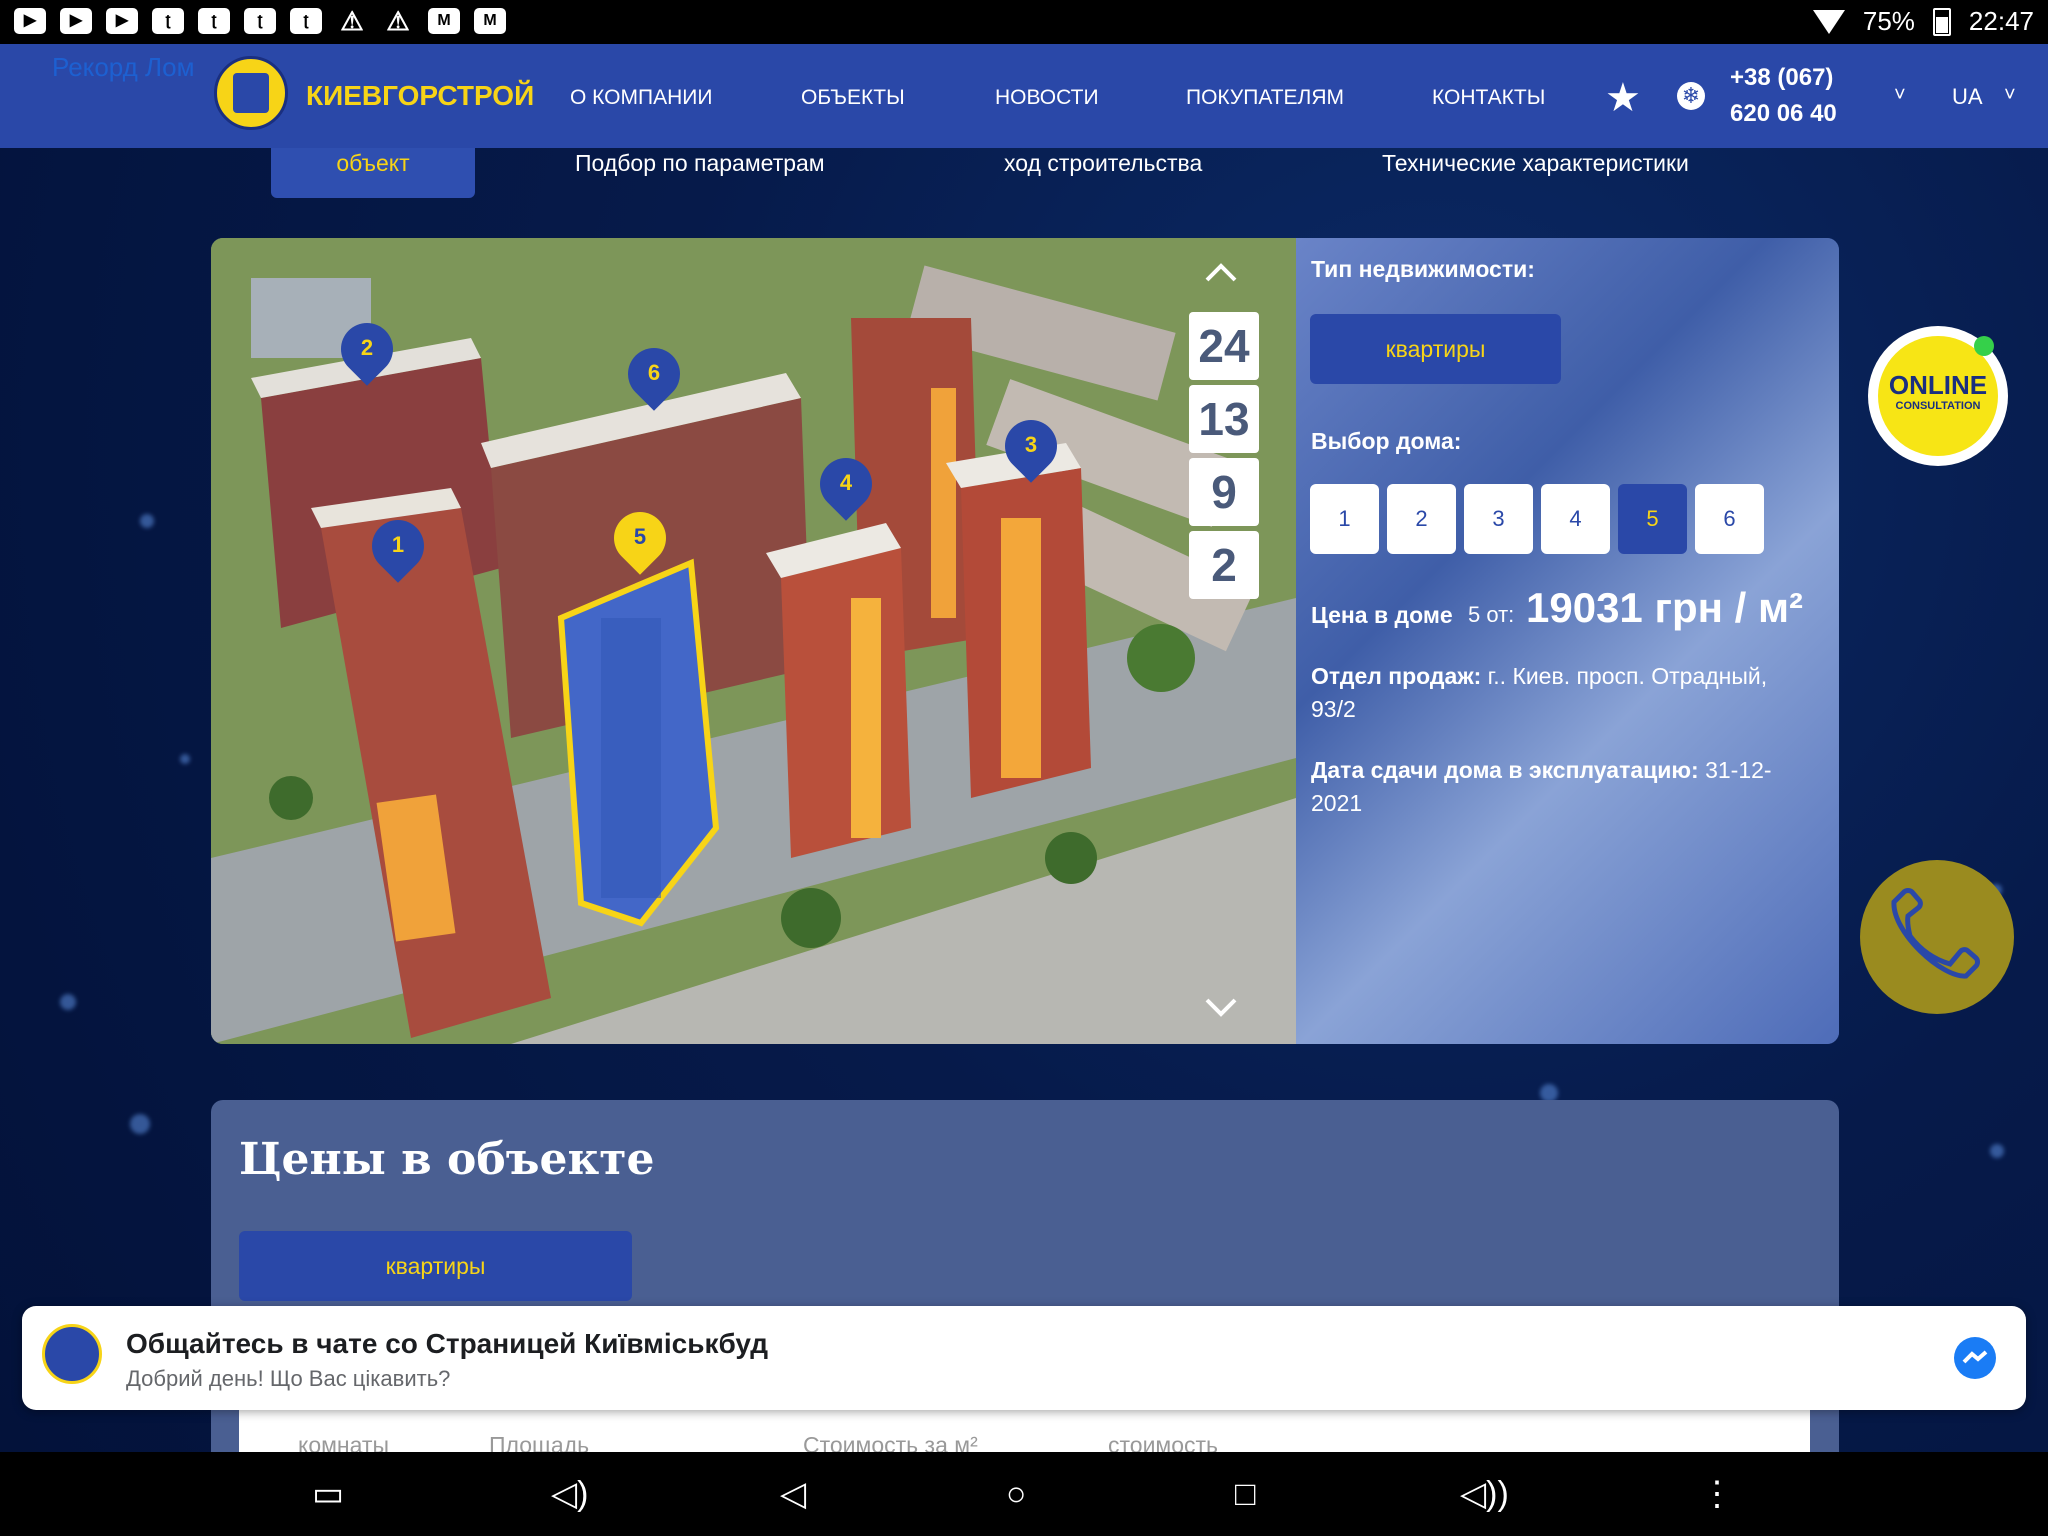 Image resolution: width=2048 pixels, height=1536 pixels. I want to click on battery-percent: 75%, so click(1888, 21).